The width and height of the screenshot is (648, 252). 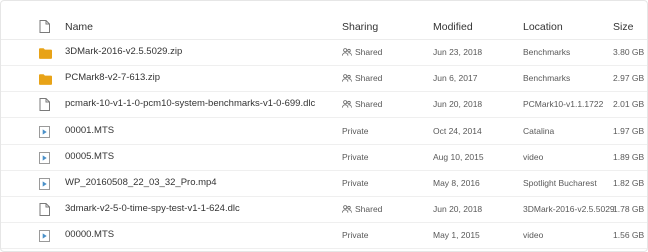 I want to click on file-location: 3DMark-2016-v2.5.5029, so click(x=569, y=209).